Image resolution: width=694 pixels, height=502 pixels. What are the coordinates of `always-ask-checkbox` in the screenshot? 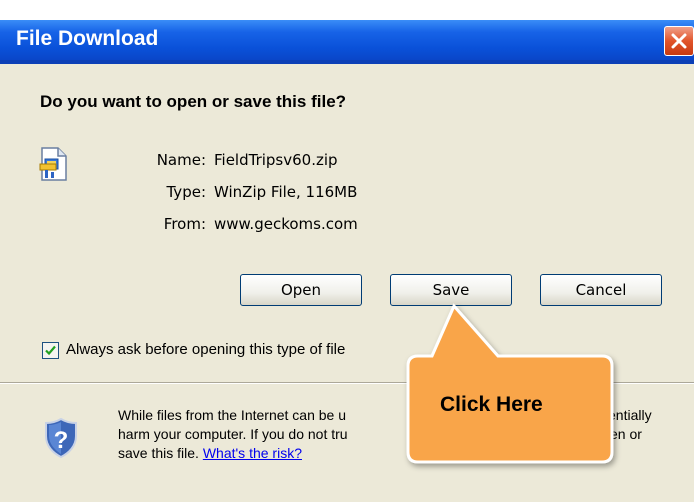 It's located at (50, 350).